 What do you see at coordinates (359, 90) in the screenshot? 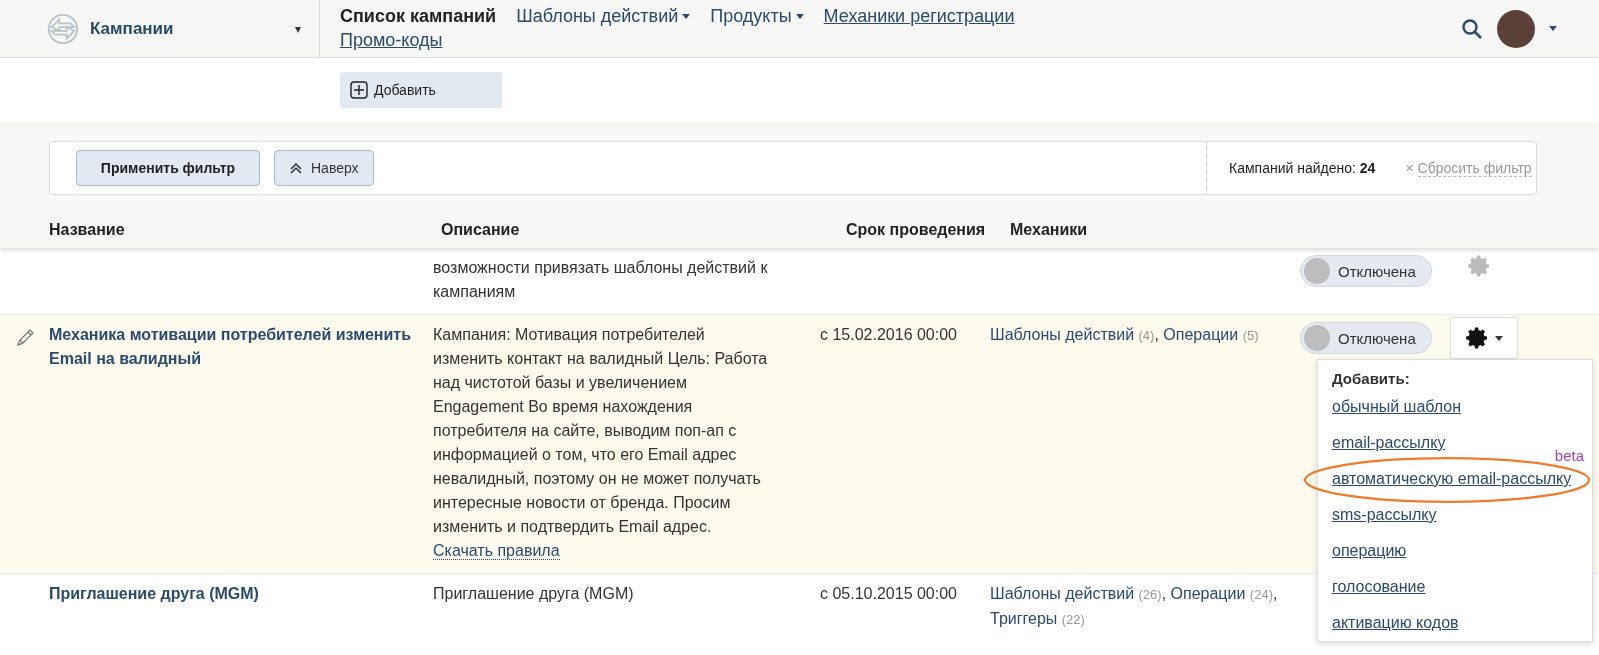
I see `plus-icon` at bounding box center [359, 90].